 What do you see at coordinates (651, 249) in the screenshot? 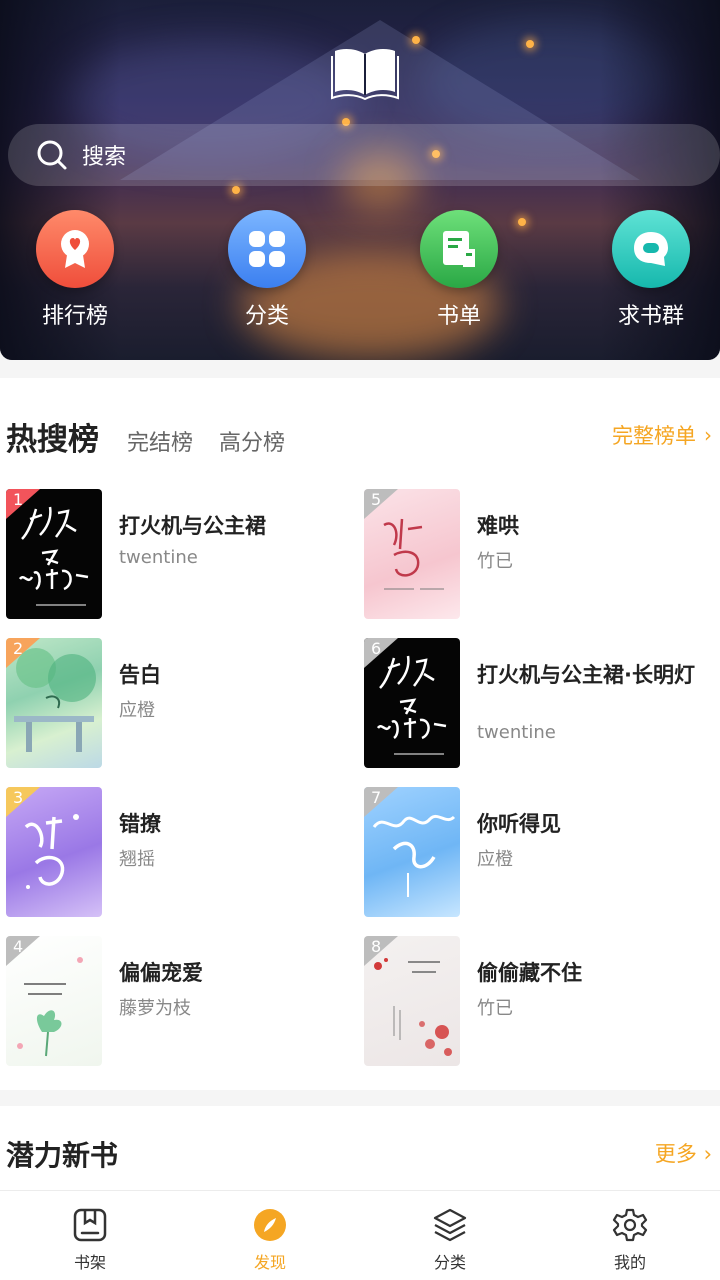
I see `chat-bubble-icon` at bounding box center [651, 249].